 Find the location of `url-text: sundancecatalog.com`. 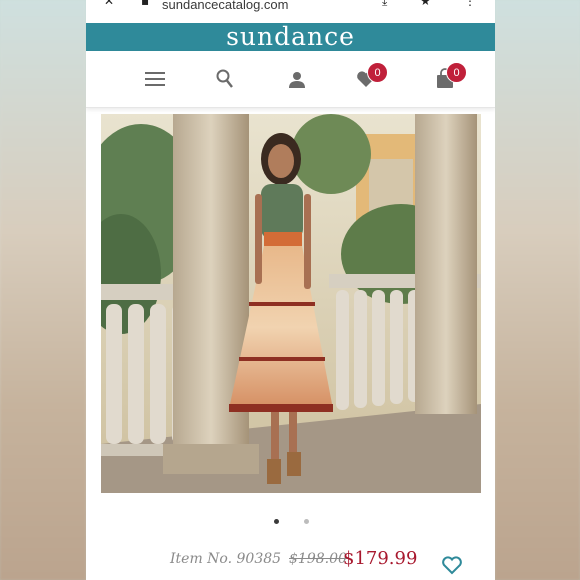

url-text: sundancecatalog.com is located at coordinates (225, 6).